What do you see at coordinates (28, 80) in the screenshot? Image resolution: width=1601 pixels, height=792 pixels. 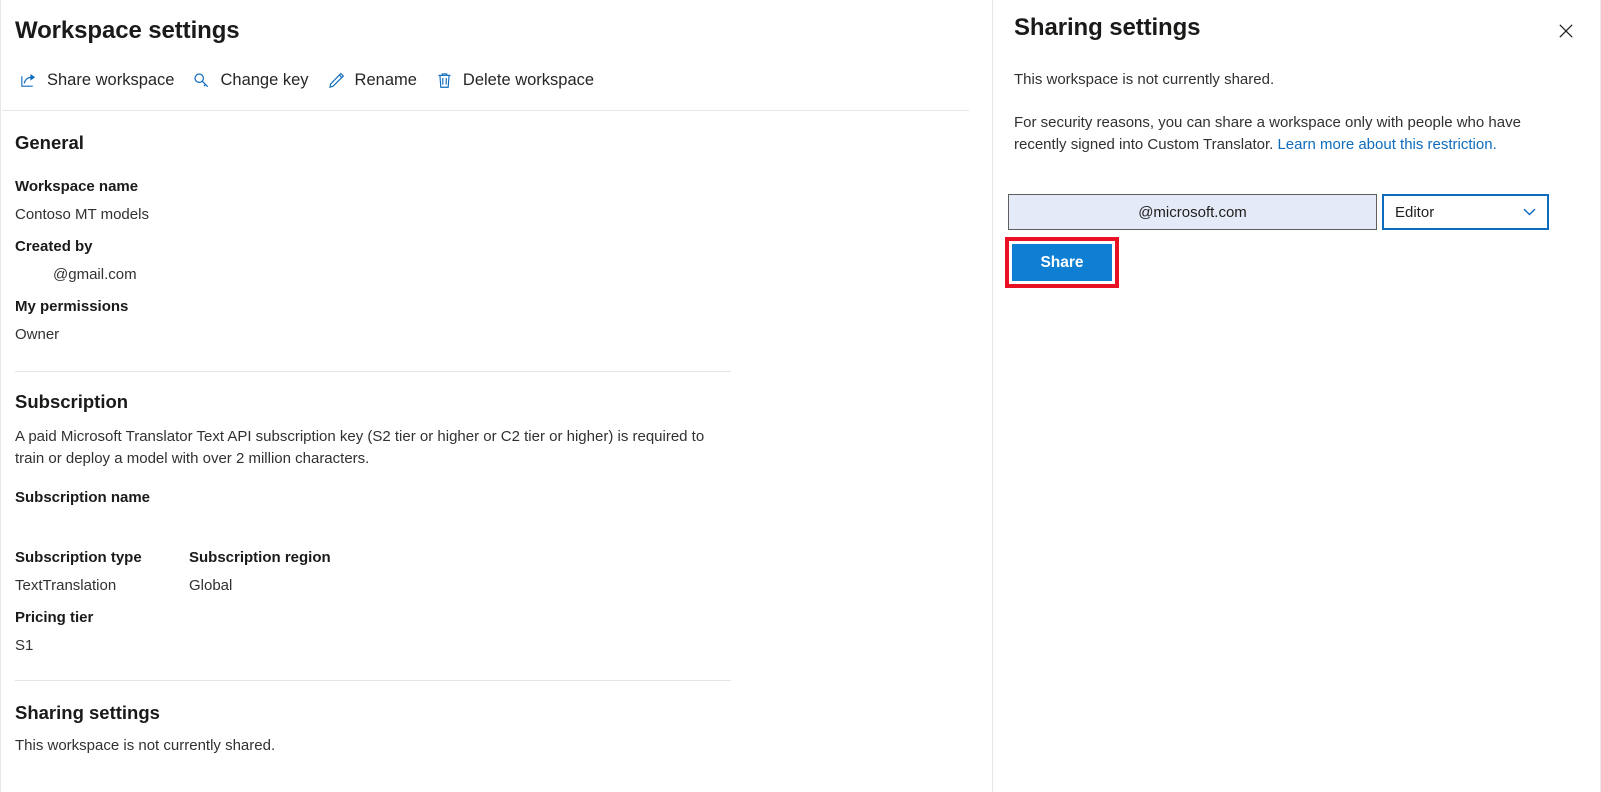 I see `share-icon` at bounding box center [28, 80].